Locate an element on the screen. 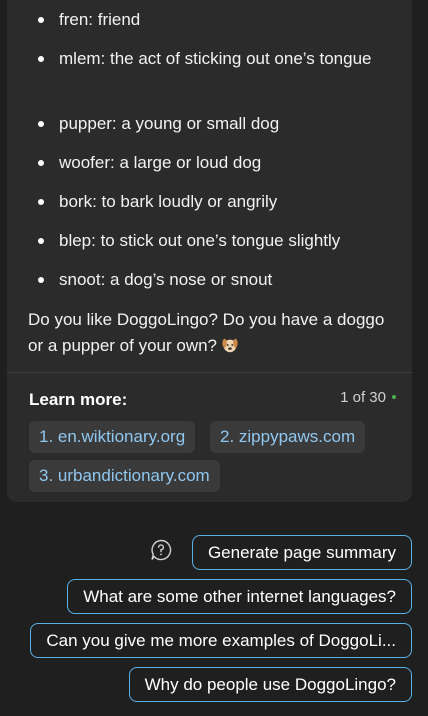 The height and width of the screenshot is (716, 428). source-link-zippypaws: 2. zippypaws.com is located at coordinates (288, 437).